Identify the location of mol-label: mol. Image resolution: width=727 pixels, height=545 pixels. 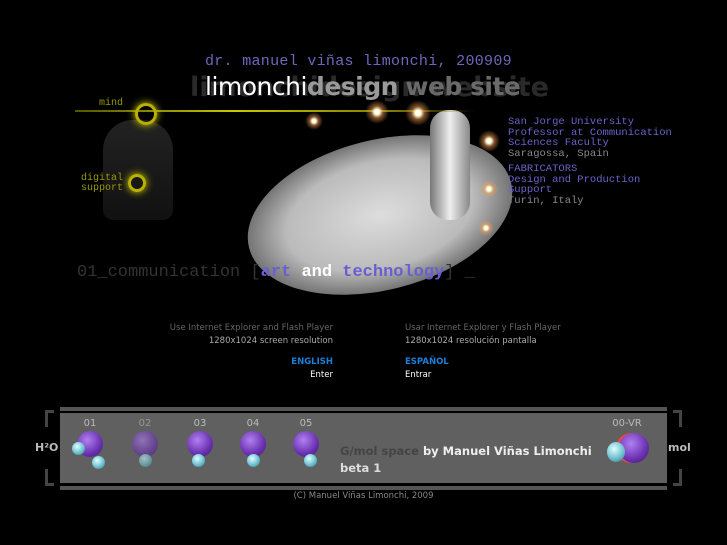
(679, 447).